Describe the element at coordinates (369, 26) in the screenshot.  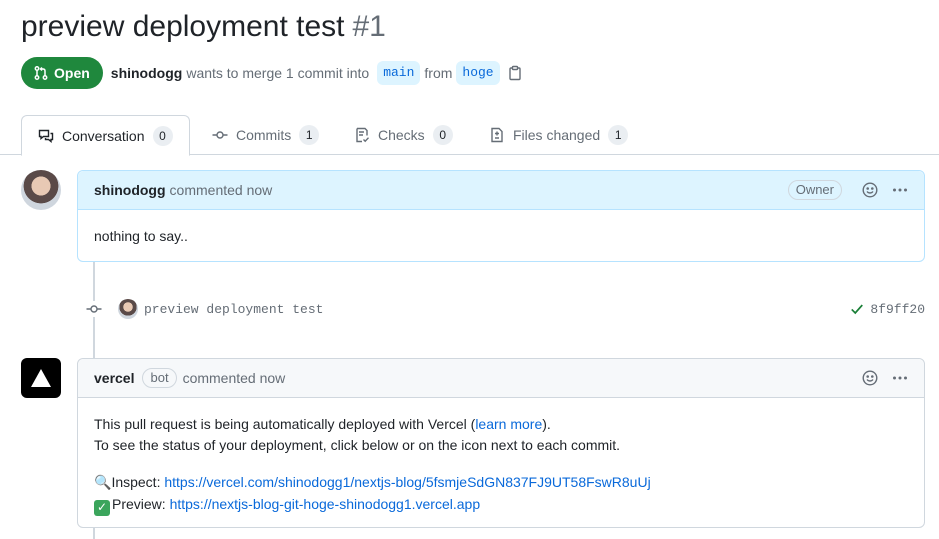
I see `pr-number: #1` at that location.